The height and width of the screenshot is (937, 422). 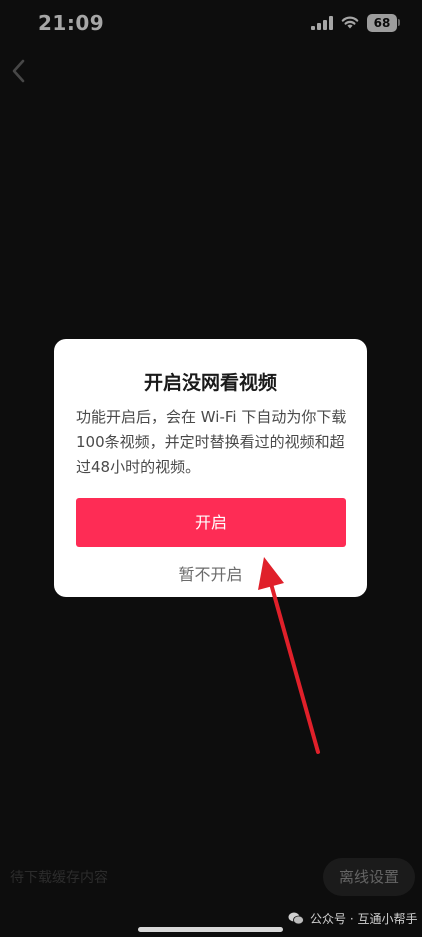 What do you see at coordinates (211, 522) in the screenshot?
I see `enable-button: 开启` at bounding box center [211, 522].